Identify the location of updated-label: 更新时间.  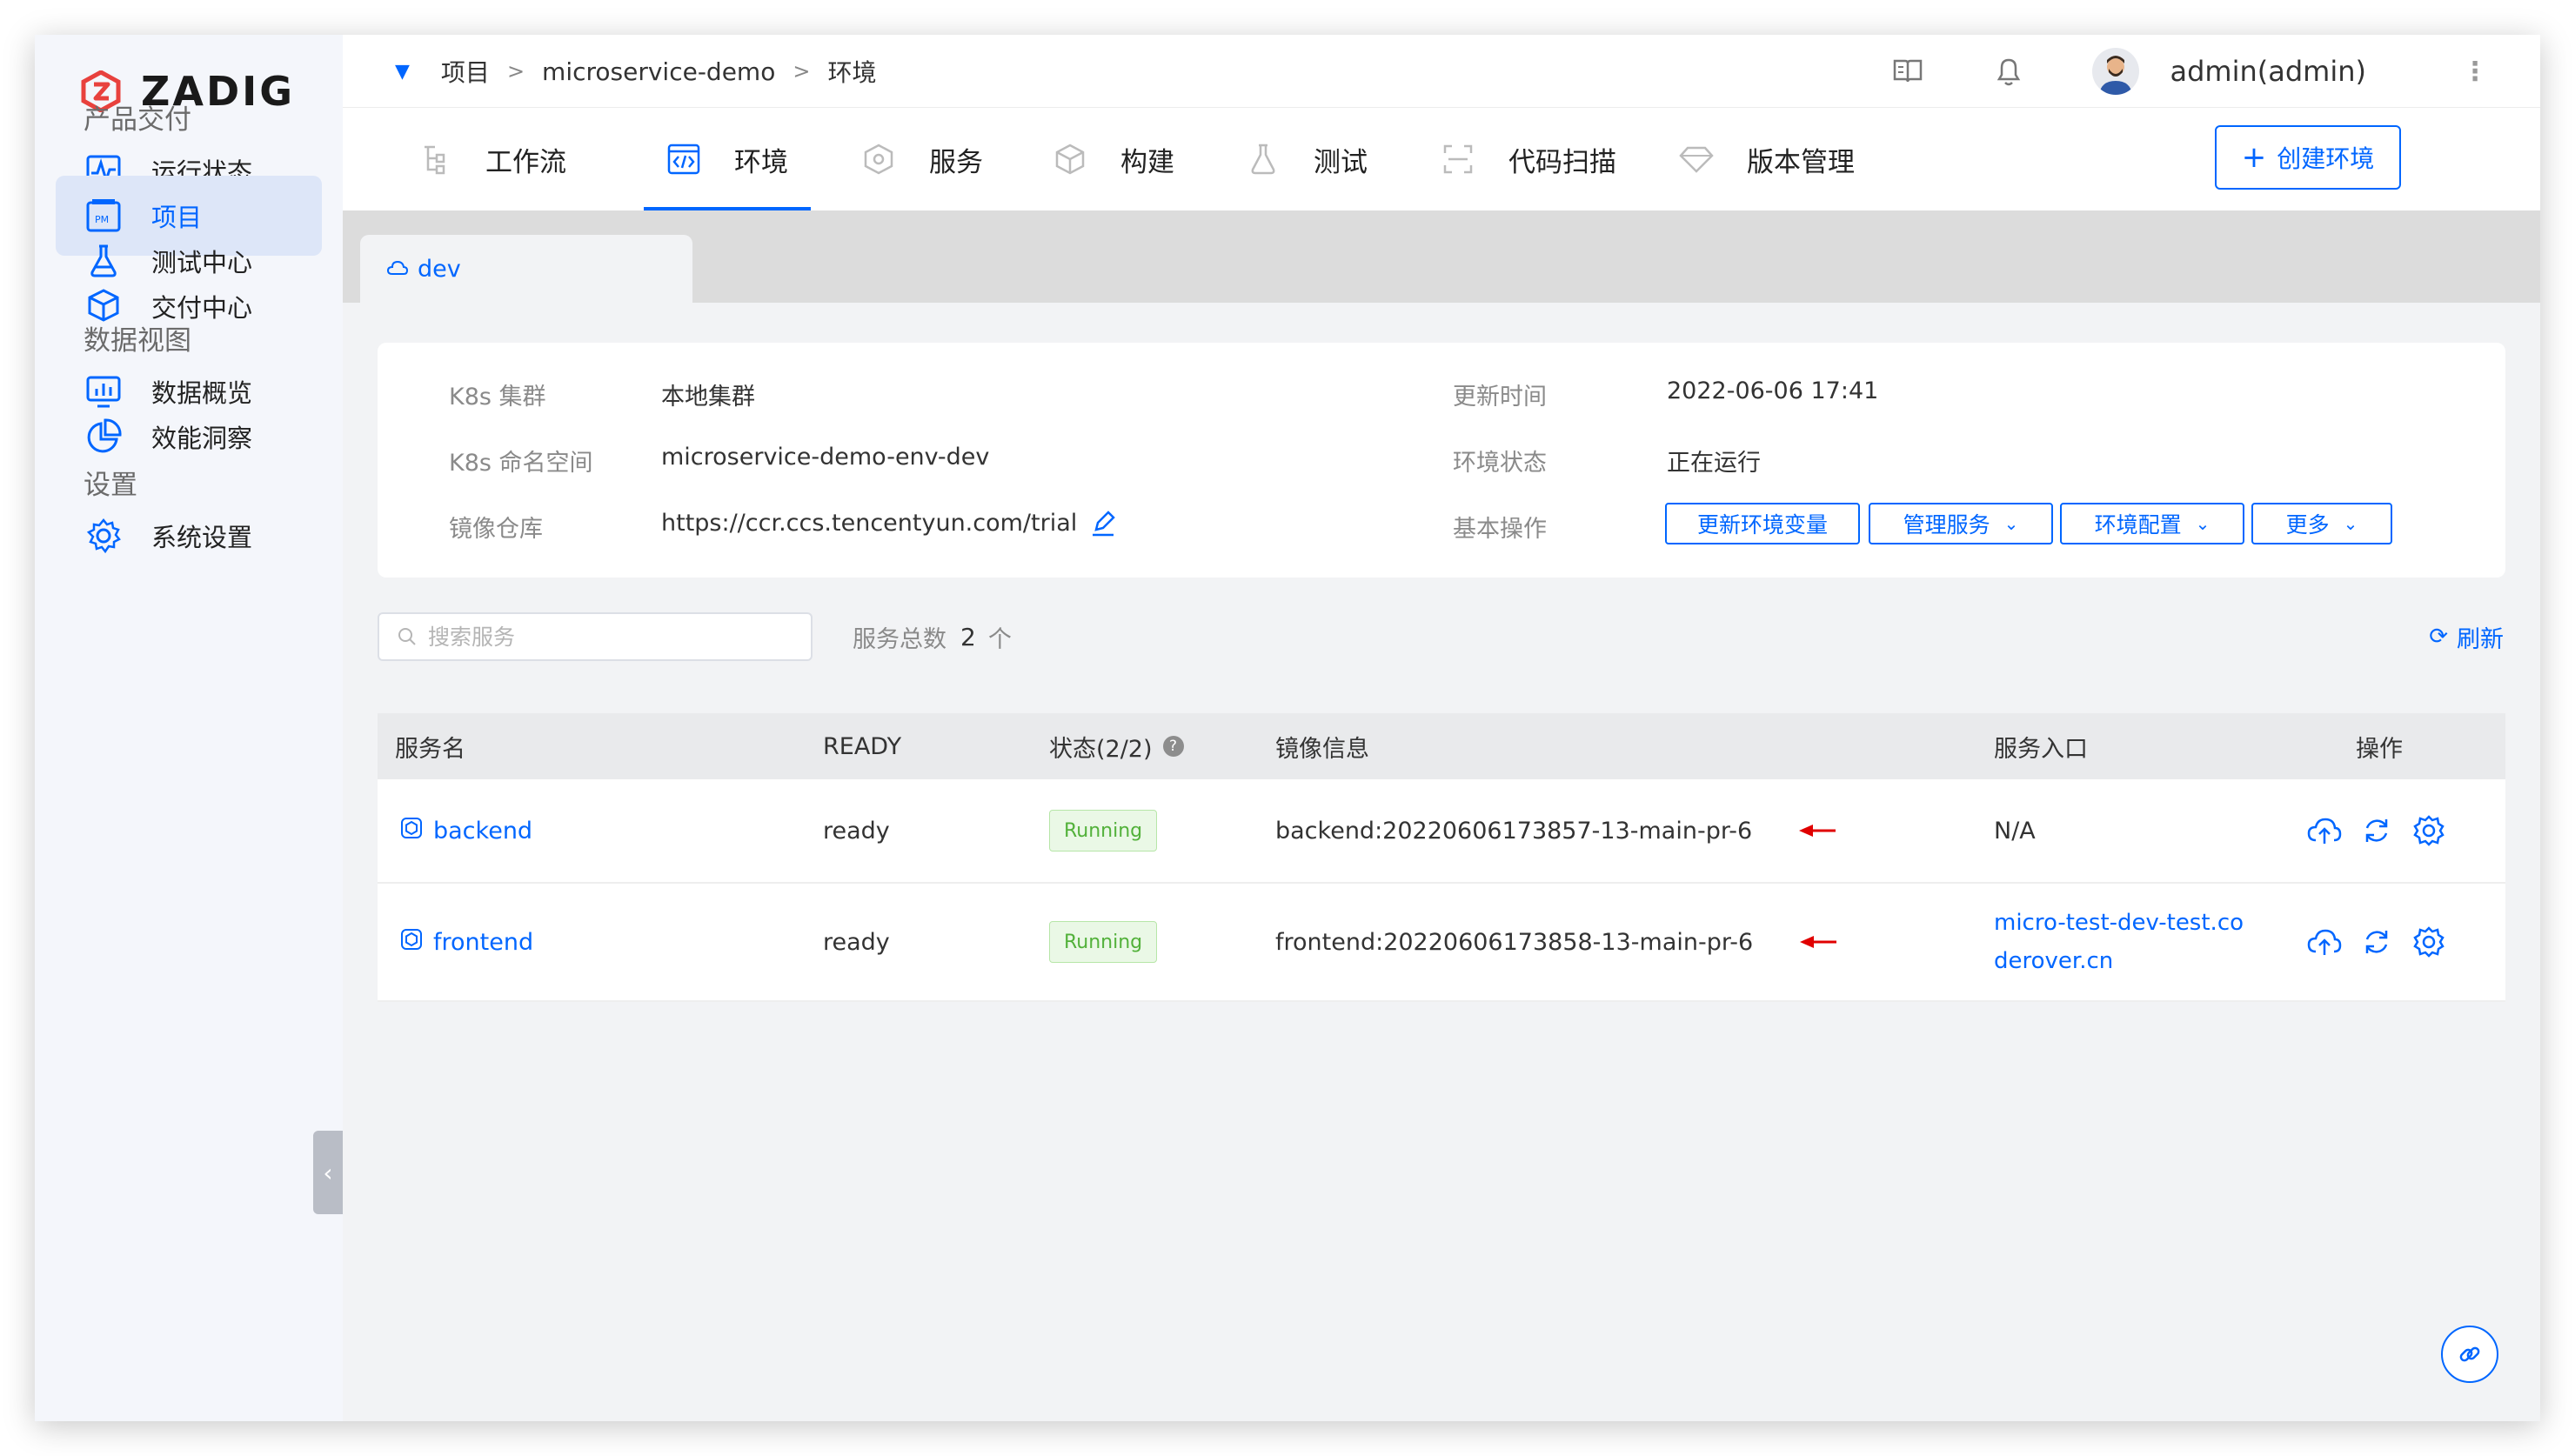
(1500, 397).